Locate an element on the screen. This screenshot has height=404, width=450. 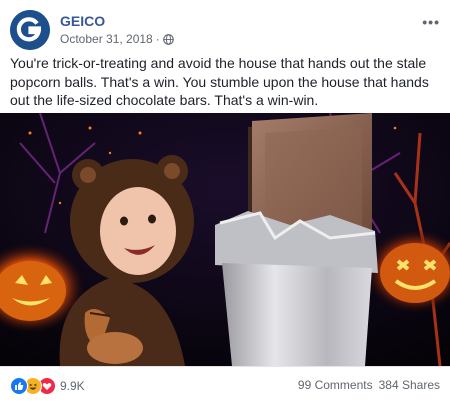
post-meta: October 31, 2018 · is located at coordinates (117, 39).